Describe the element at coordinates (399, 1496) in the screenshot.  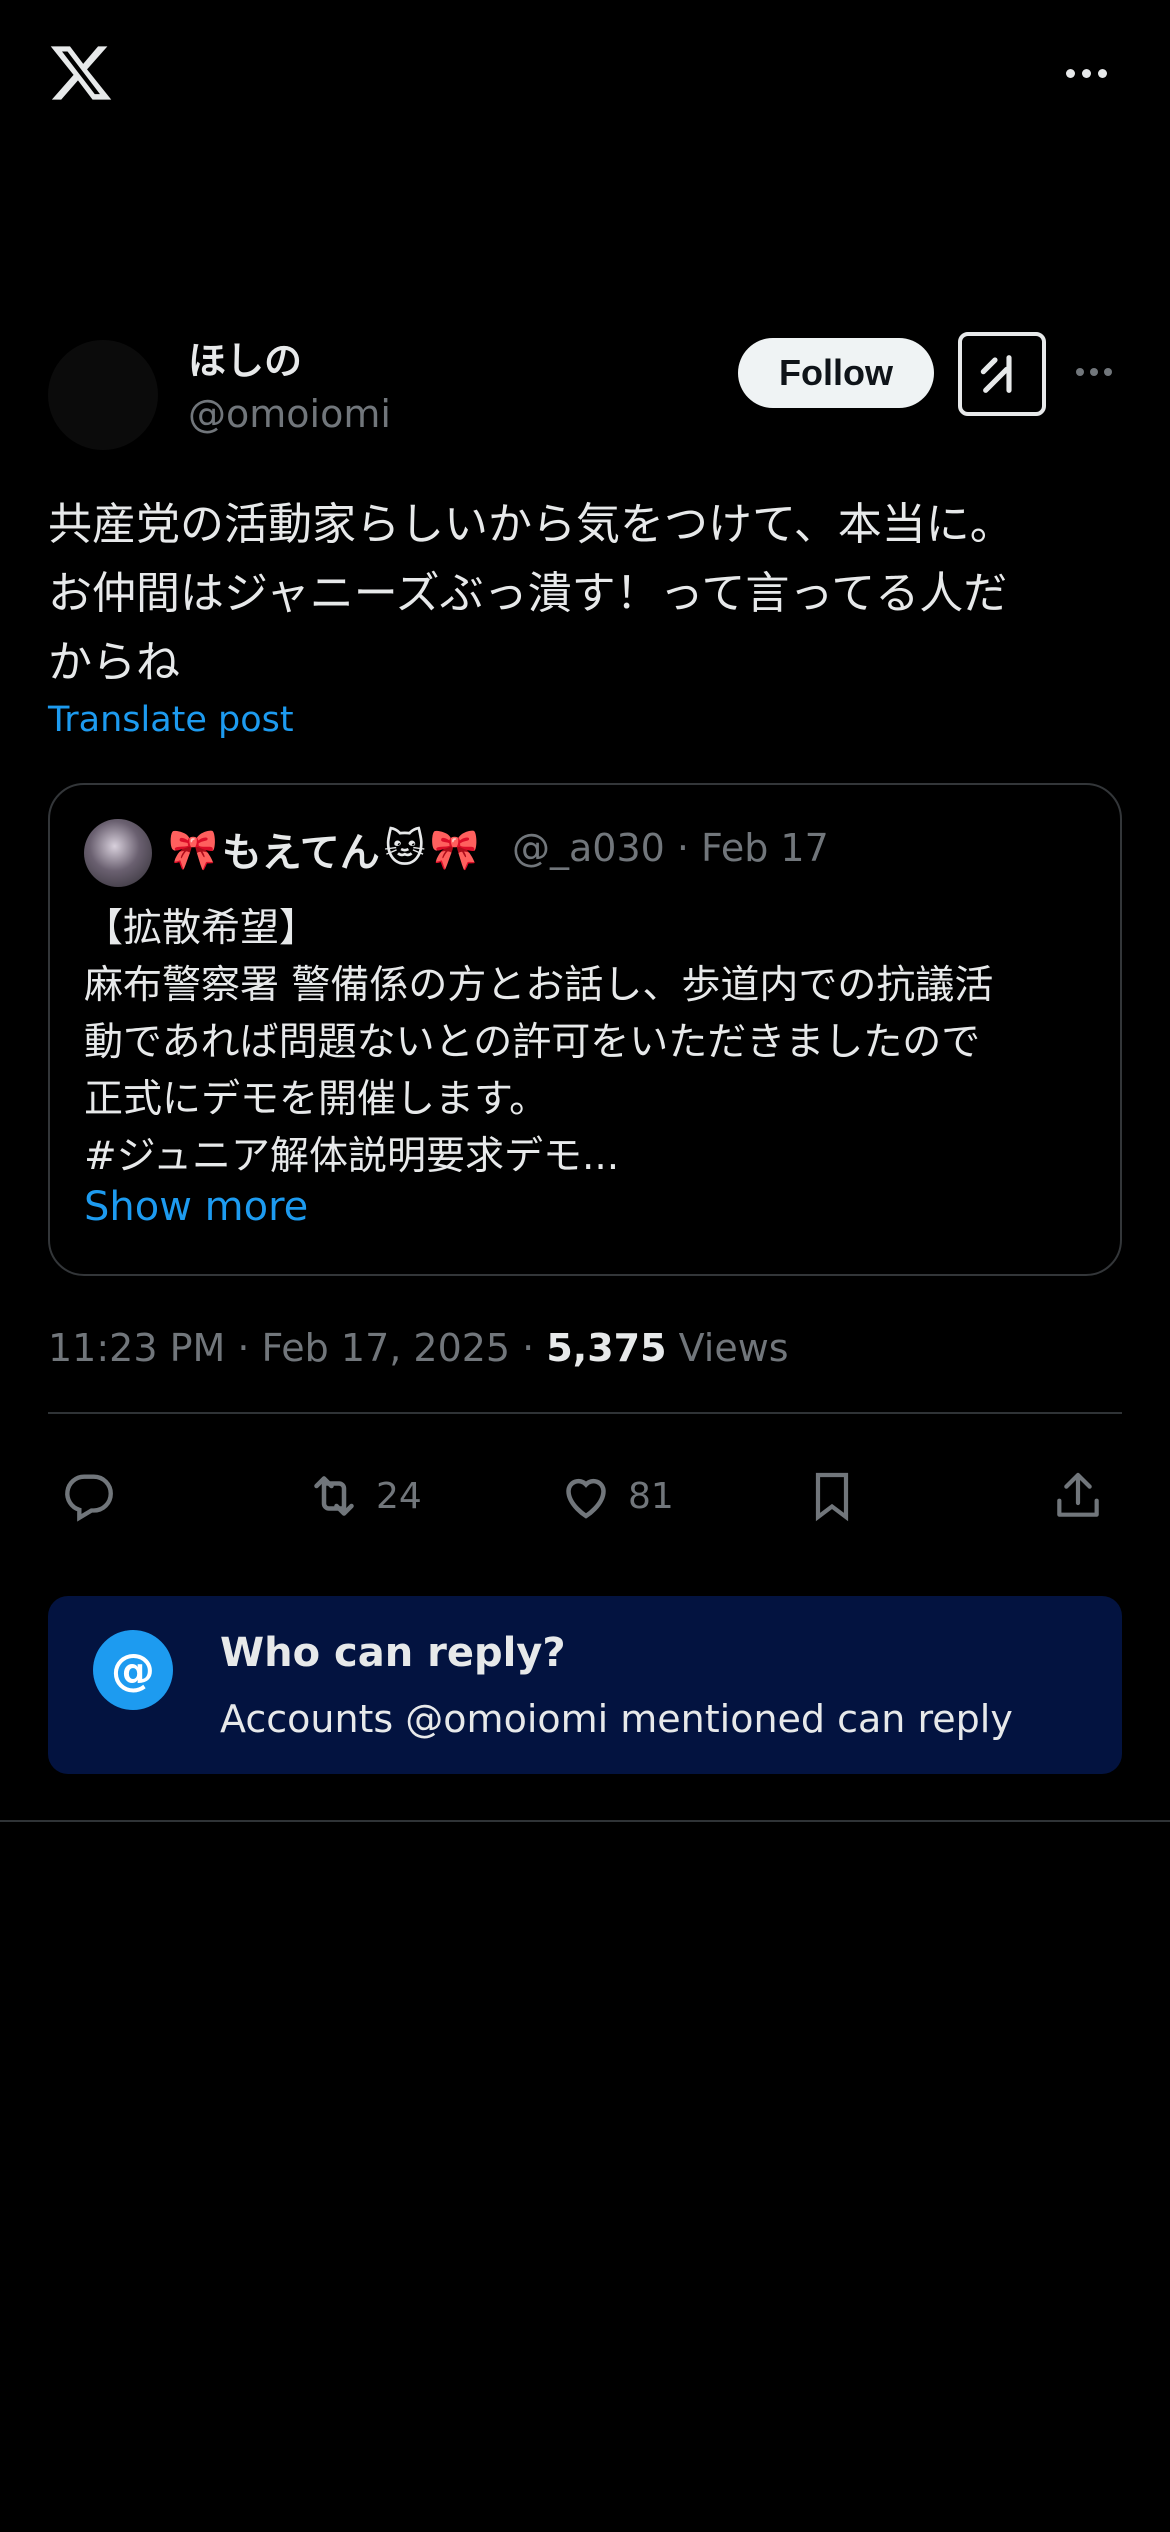
I see `repost-count: 24` at that location.